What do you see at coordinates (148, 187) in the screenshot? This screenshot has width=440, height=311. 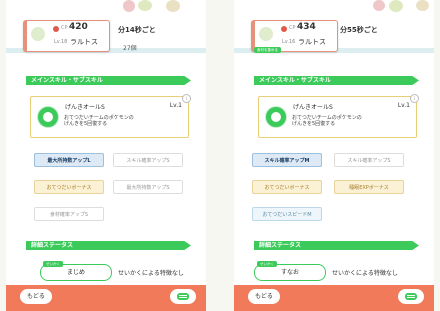 I see `subskill-chip: 最大所持数アップS` at bounding box center [148, 187].